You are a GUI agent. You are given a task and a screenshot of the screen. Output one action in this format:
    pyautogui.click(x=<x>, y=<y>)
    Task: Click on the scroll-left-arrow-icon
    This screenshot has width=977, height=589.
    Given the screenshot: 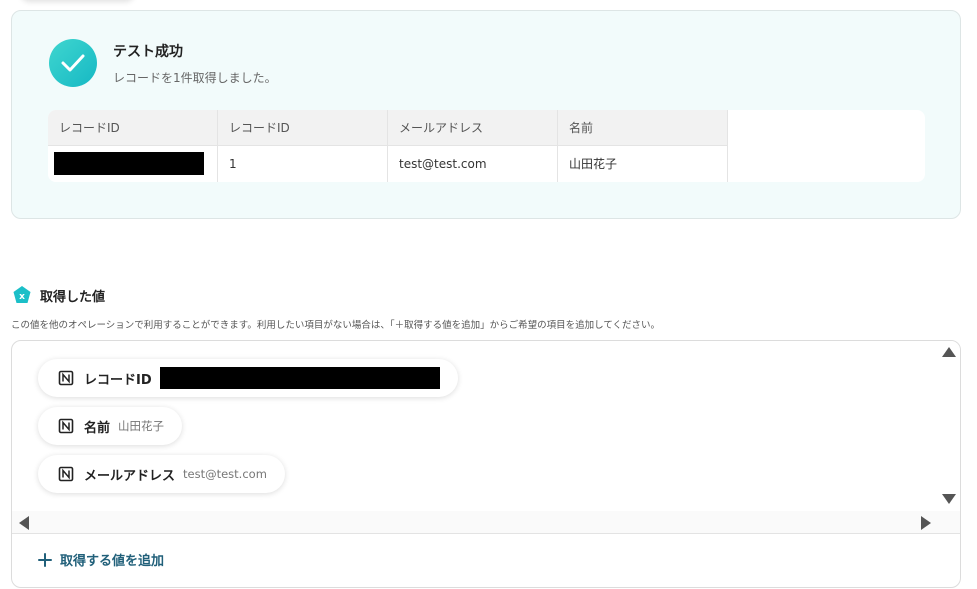 What is the action you would take?
    pyautogui.click(x=24, y=523)
    